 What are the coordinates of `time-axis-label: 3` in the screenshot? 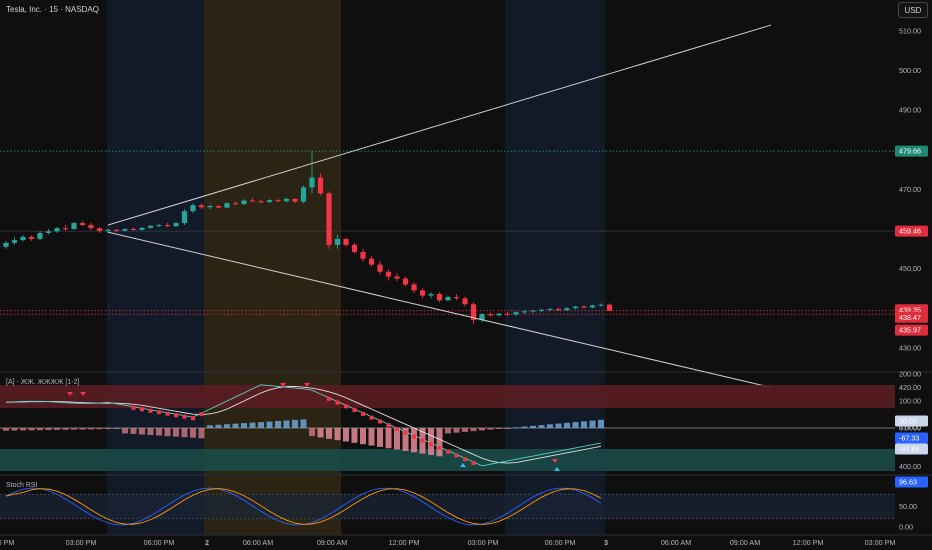 It's located at (606, 542).